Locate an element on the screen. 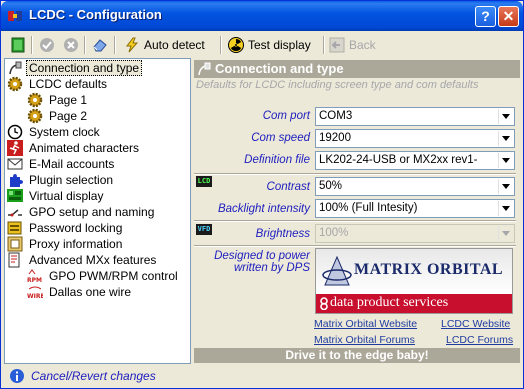  brightness-select: 100% is located at coordinates (415, 233).